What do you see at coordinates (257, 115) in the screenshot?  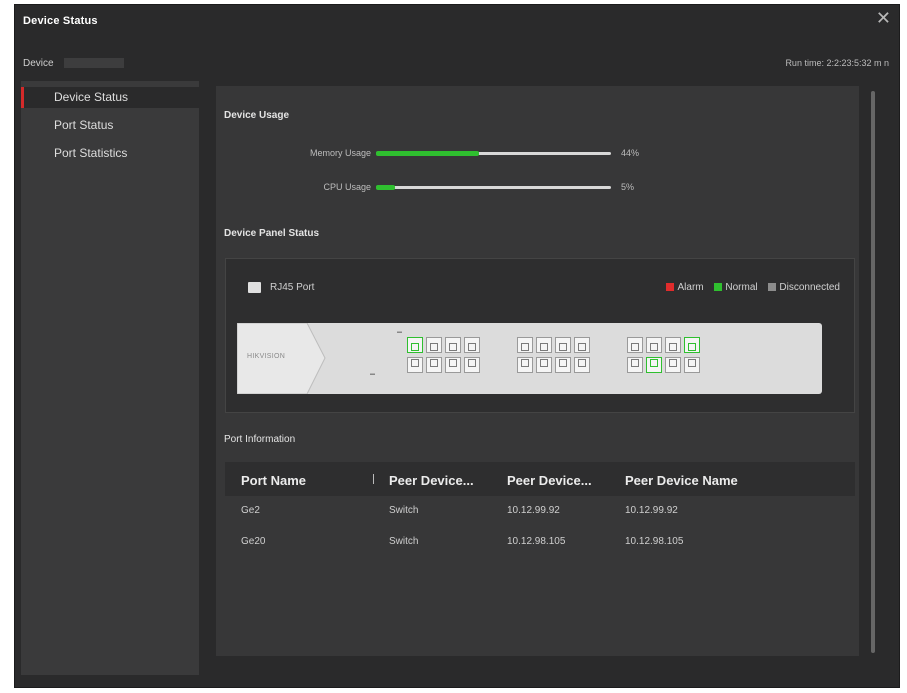 I see `device-usage-title: Device Usage` at bounding box center [257, 115].